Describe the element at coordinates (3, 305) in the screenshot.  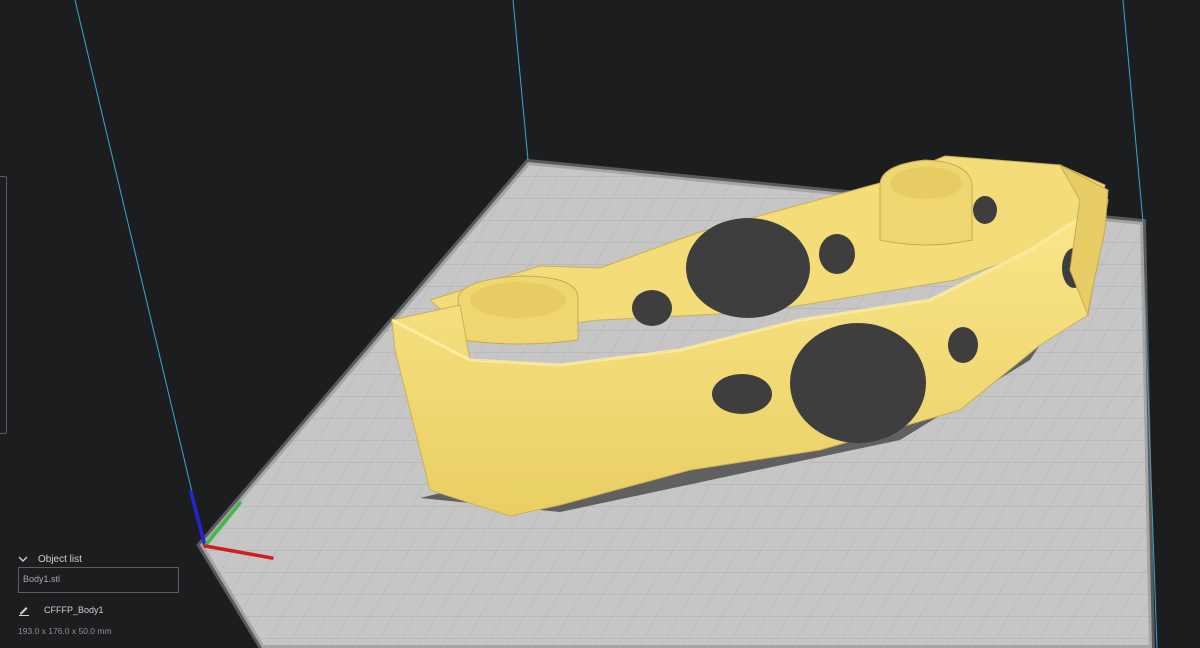
I see `collapsed-side-panel` at that location.